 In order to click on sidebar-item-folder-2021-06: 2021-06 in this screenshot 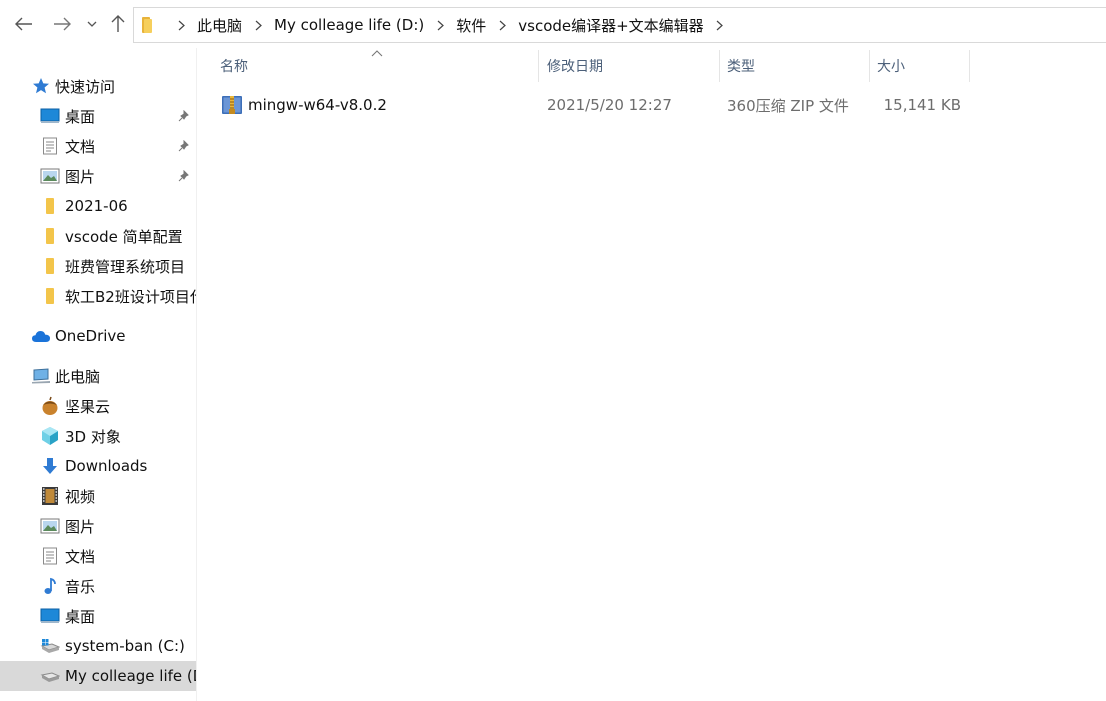, I will do `click(98, 206)`.